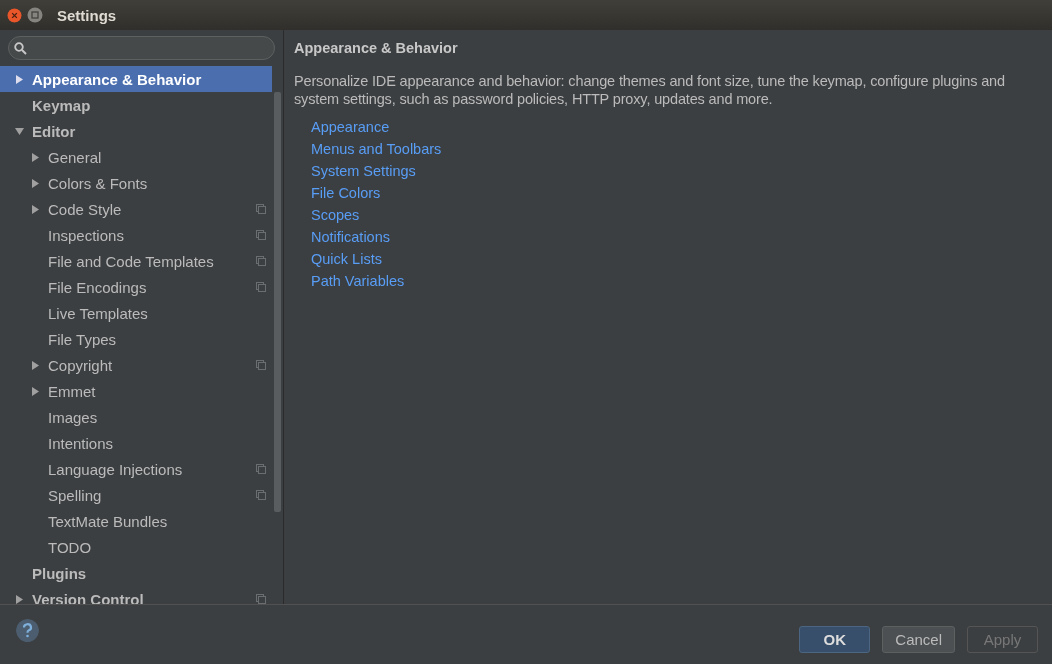  What do you see at coordinates (35, 15) in the screenshot?
I see `maximize-icon` at bounding box center [35, 15].